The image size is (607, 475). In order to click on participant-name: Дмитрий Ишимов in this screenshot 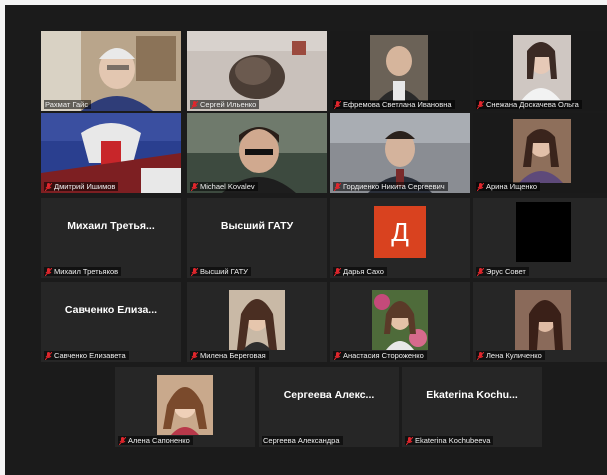, I will do `click(85, 186)`.